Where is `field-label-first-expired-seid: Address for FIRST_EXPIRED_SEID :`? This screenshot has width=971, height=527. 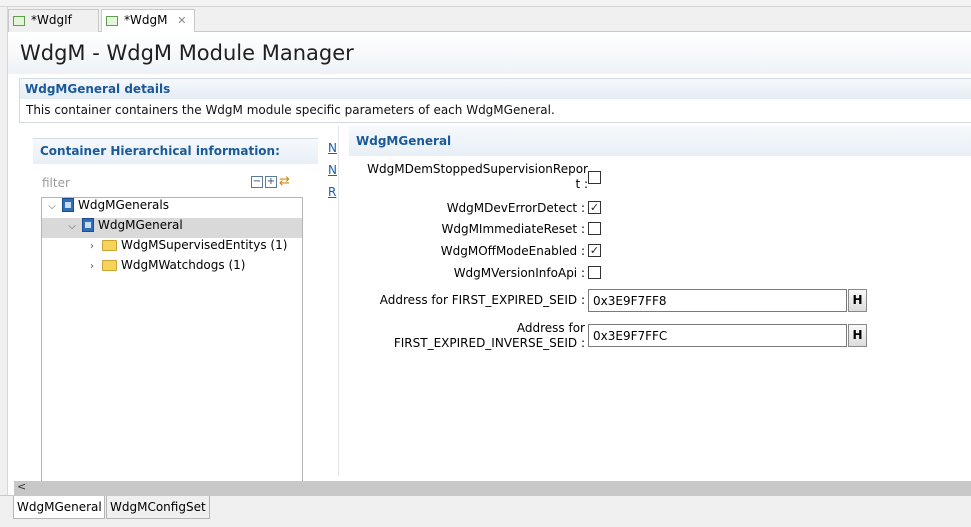
field-label-first-expired-seid: Address for FIRST_EXPIRED_SEID : is located at coordinates (482, 300).